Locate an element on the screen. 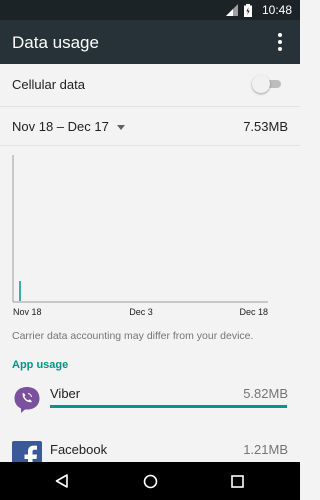 This screenshot has width=320, height=500. billing-period-selector: Nov 18 – Dec 17 is located at coordinates (68, 126).